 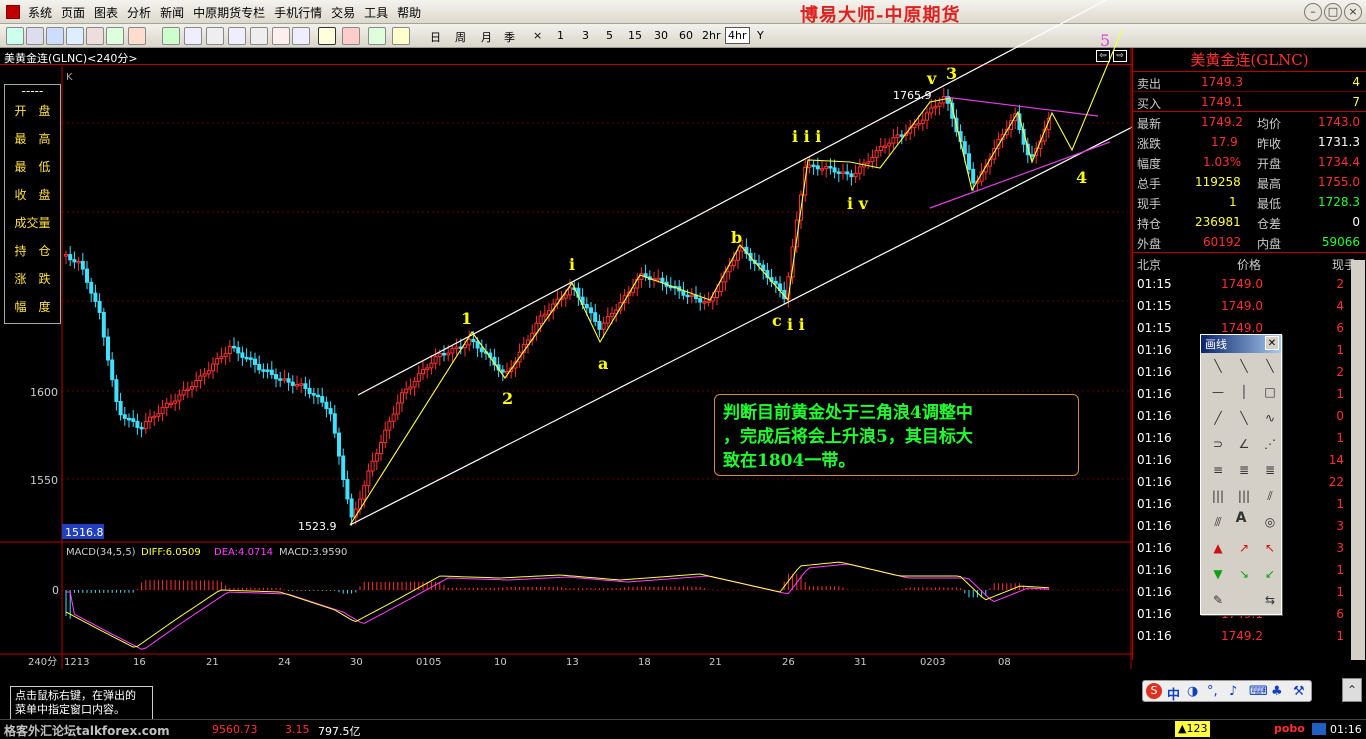 What do you see at coordinates (1270, 392) in the screenshot?
I see `rect-tool-icon: □` at bounding box center [1270, 392].